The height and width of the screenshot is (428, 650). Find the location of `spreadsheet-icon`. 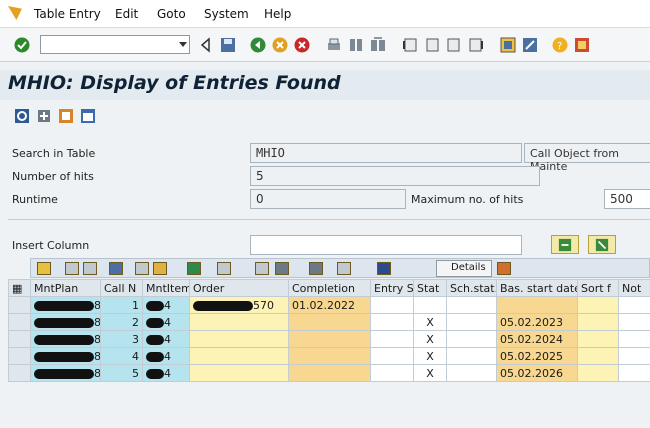

spreadsheet-icon is located at coordinates (88, 116).